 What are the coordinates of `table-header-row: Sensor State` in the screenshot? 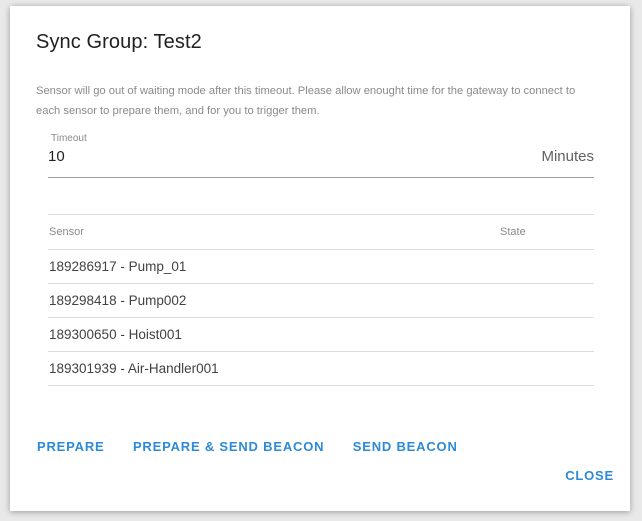 It's located at (321, 232).